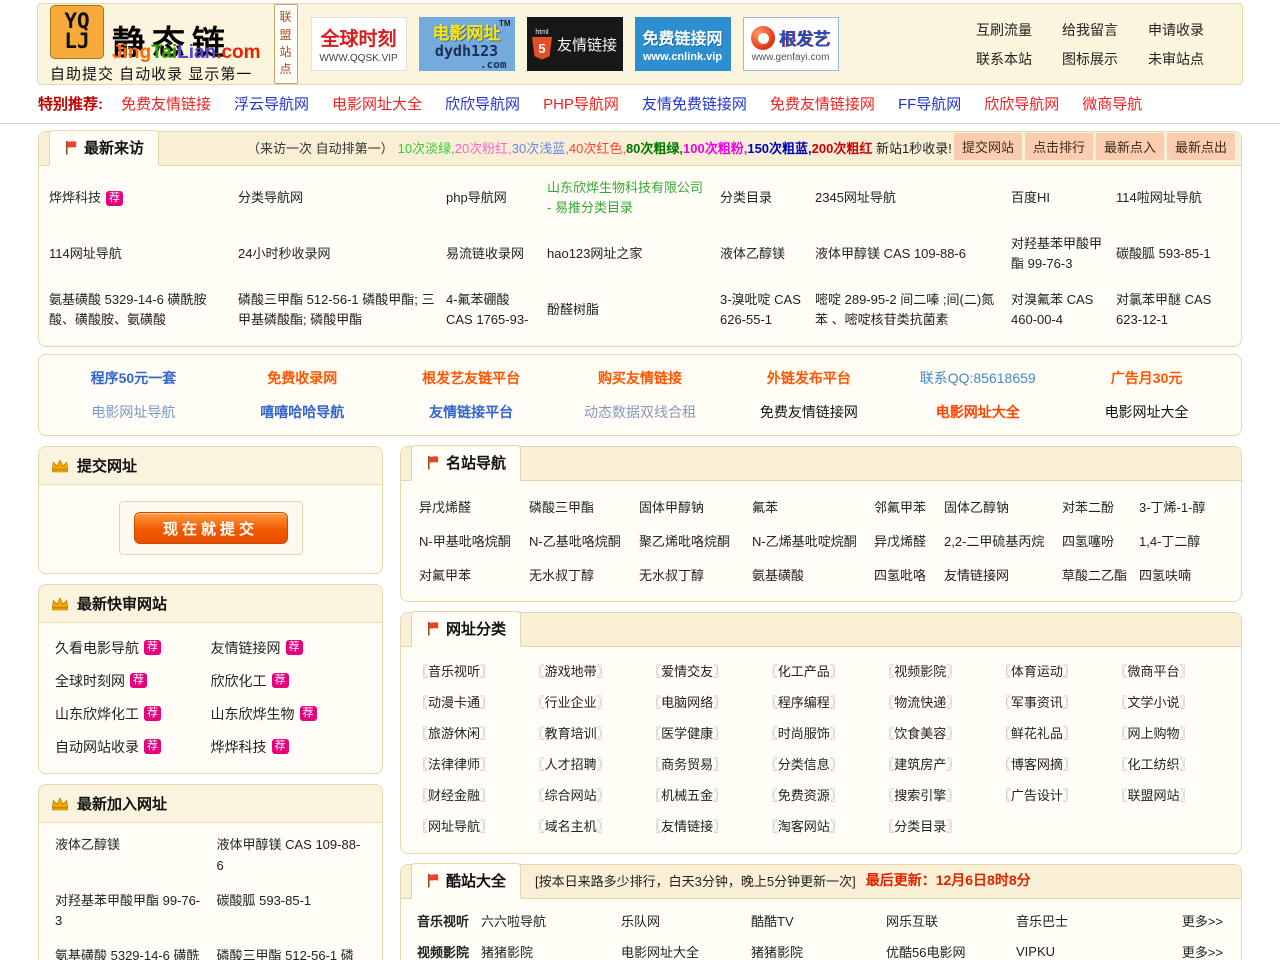  Describe the element at coordinates (1090, 30) in the screenshot. I see `header-link: 给我留言` at that location.